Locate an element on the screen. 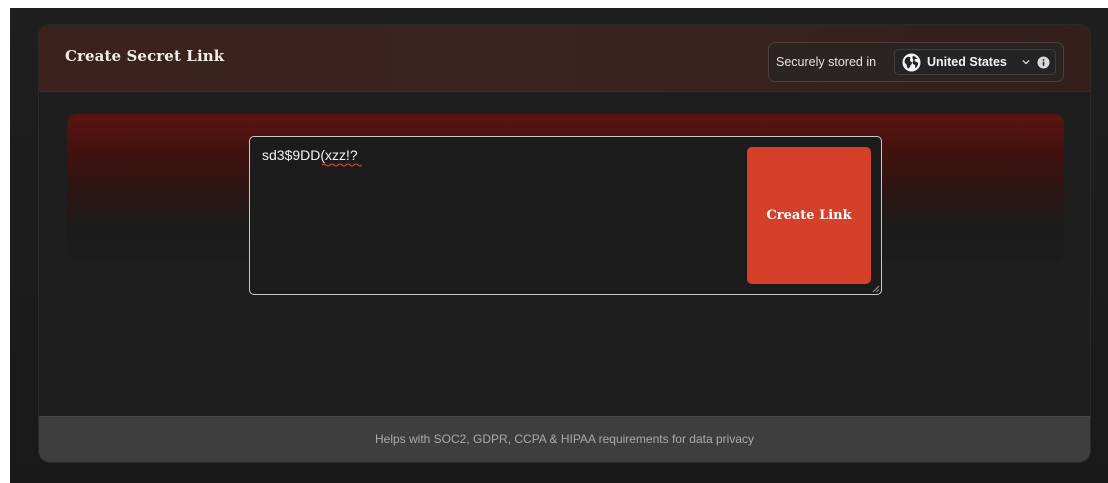 The height and width of the screenshot is (483, 1108). page-title: Create Secret Link is located at coordinates (145, 56).